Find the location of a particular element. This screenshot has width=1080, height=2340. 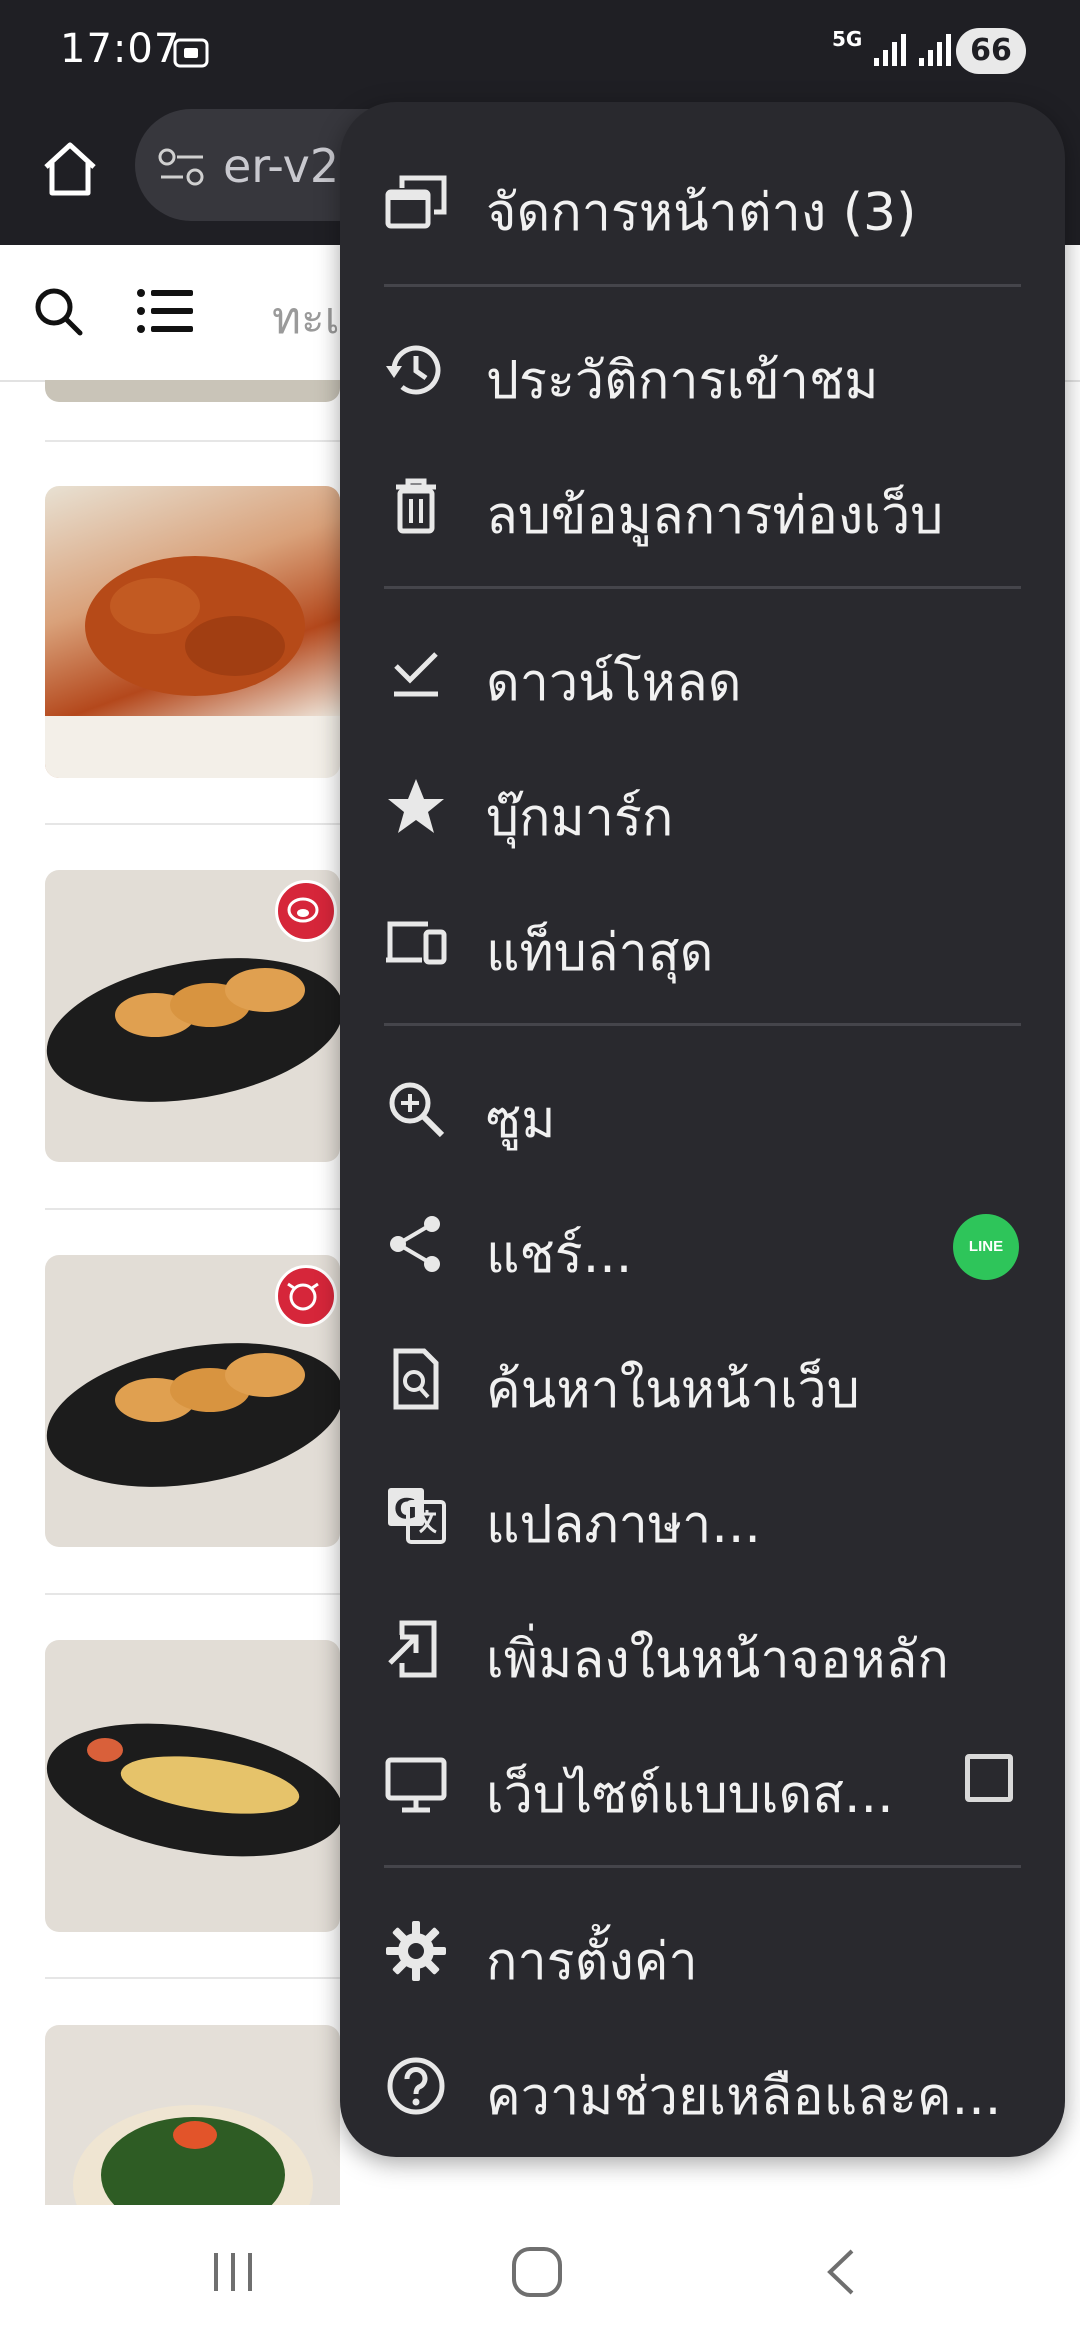

home-icon is located at coordinates (70, 169).